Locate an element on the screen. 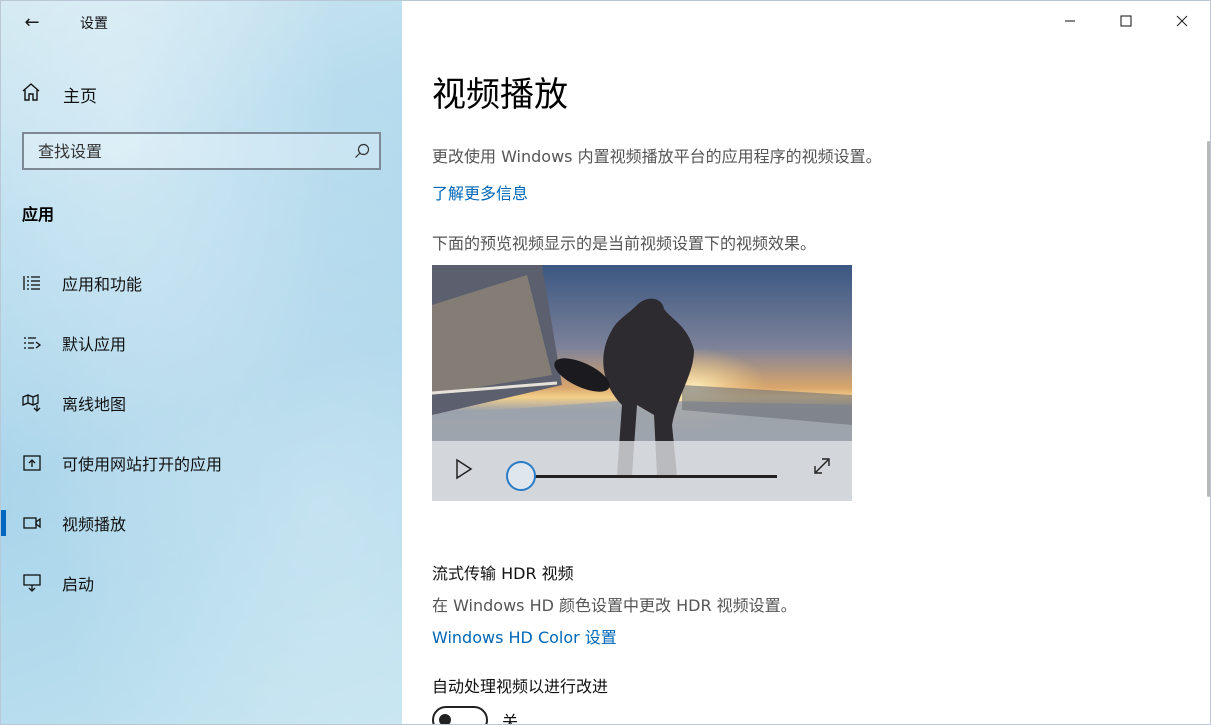 The height and width of the screenshot is (725, 1211). sidebar-item-label: 应用和功能 is located at coordinates (102, 284).